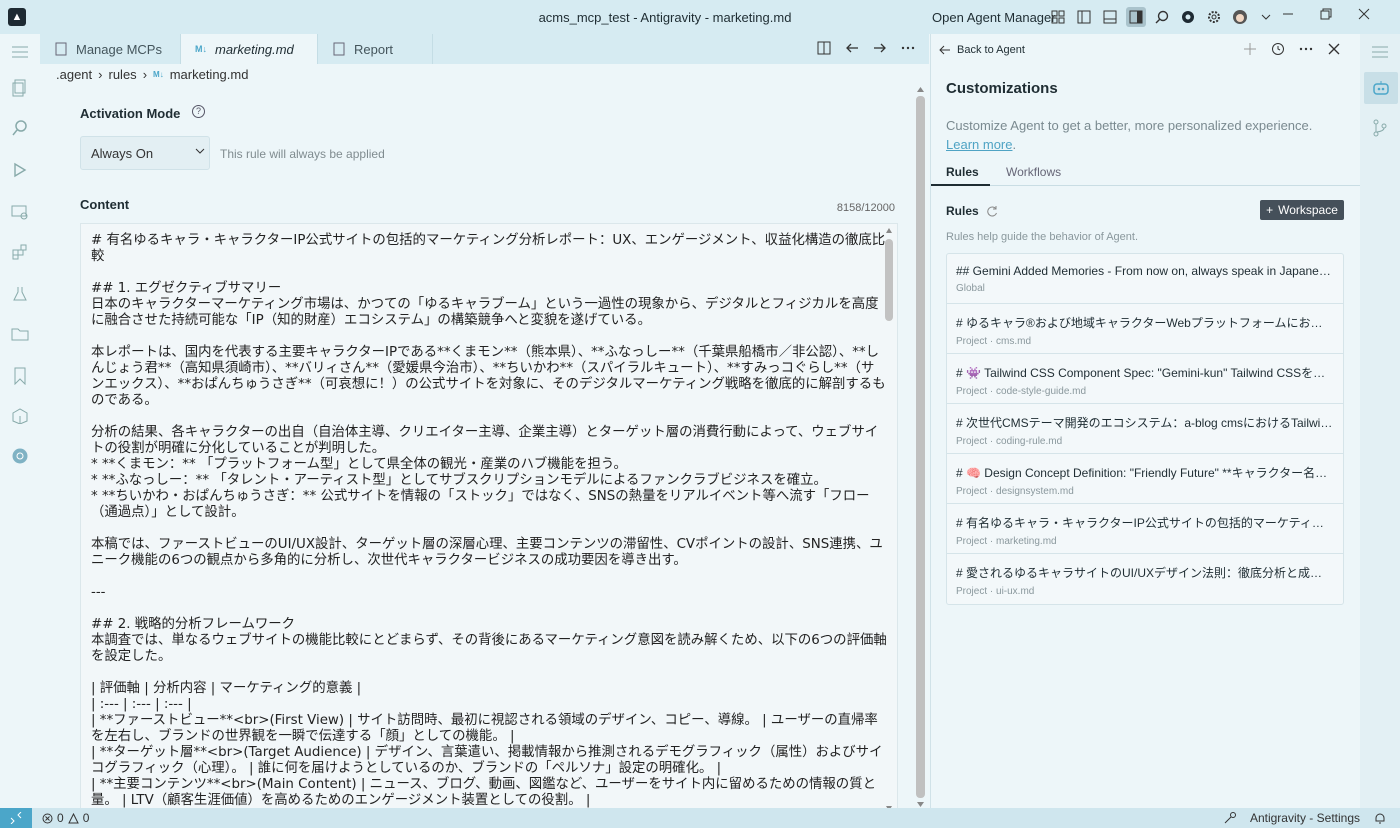 The image size is (1400, 828). Describe the element at coordinates (20, 294) in the screenshot. I see `testing-flask-icon` at that location.